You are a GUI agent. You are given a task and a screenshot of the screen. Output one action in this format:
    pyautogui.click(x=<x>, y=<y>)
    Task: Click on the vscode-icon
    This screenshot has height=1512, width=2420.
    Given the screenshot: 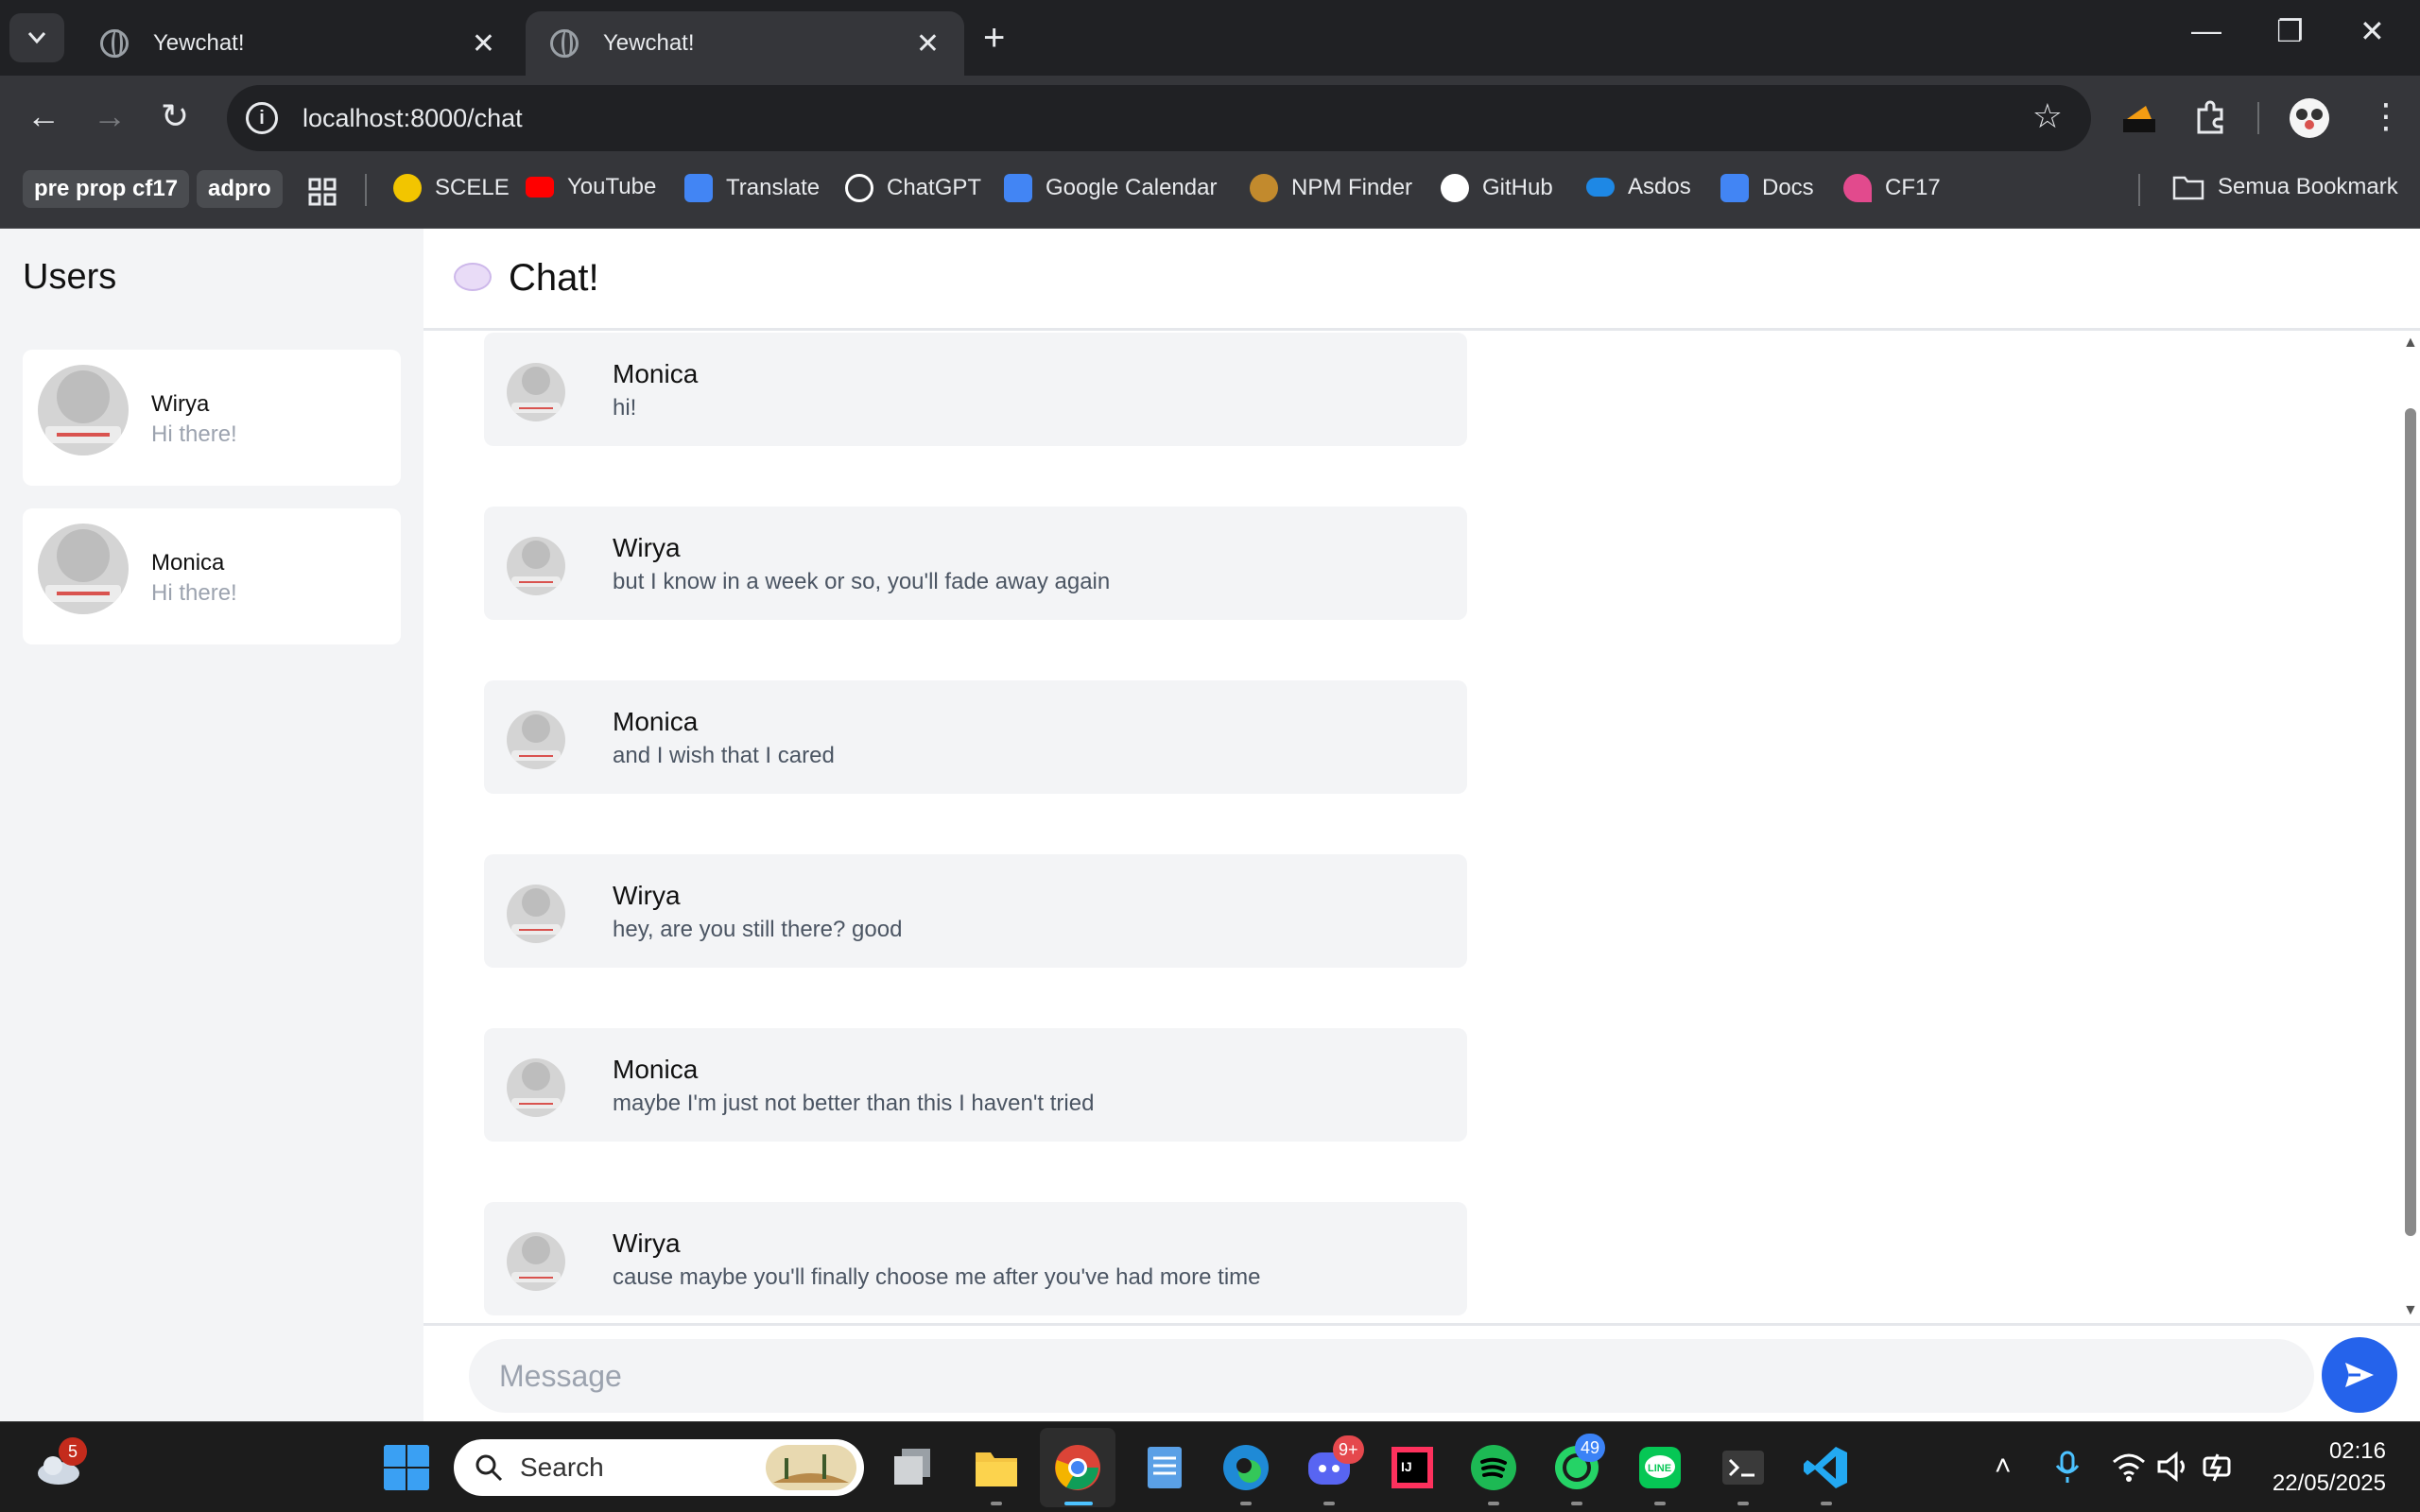 What is the action you would take?
    pyautogui.click(x=1826, y=1467)
    